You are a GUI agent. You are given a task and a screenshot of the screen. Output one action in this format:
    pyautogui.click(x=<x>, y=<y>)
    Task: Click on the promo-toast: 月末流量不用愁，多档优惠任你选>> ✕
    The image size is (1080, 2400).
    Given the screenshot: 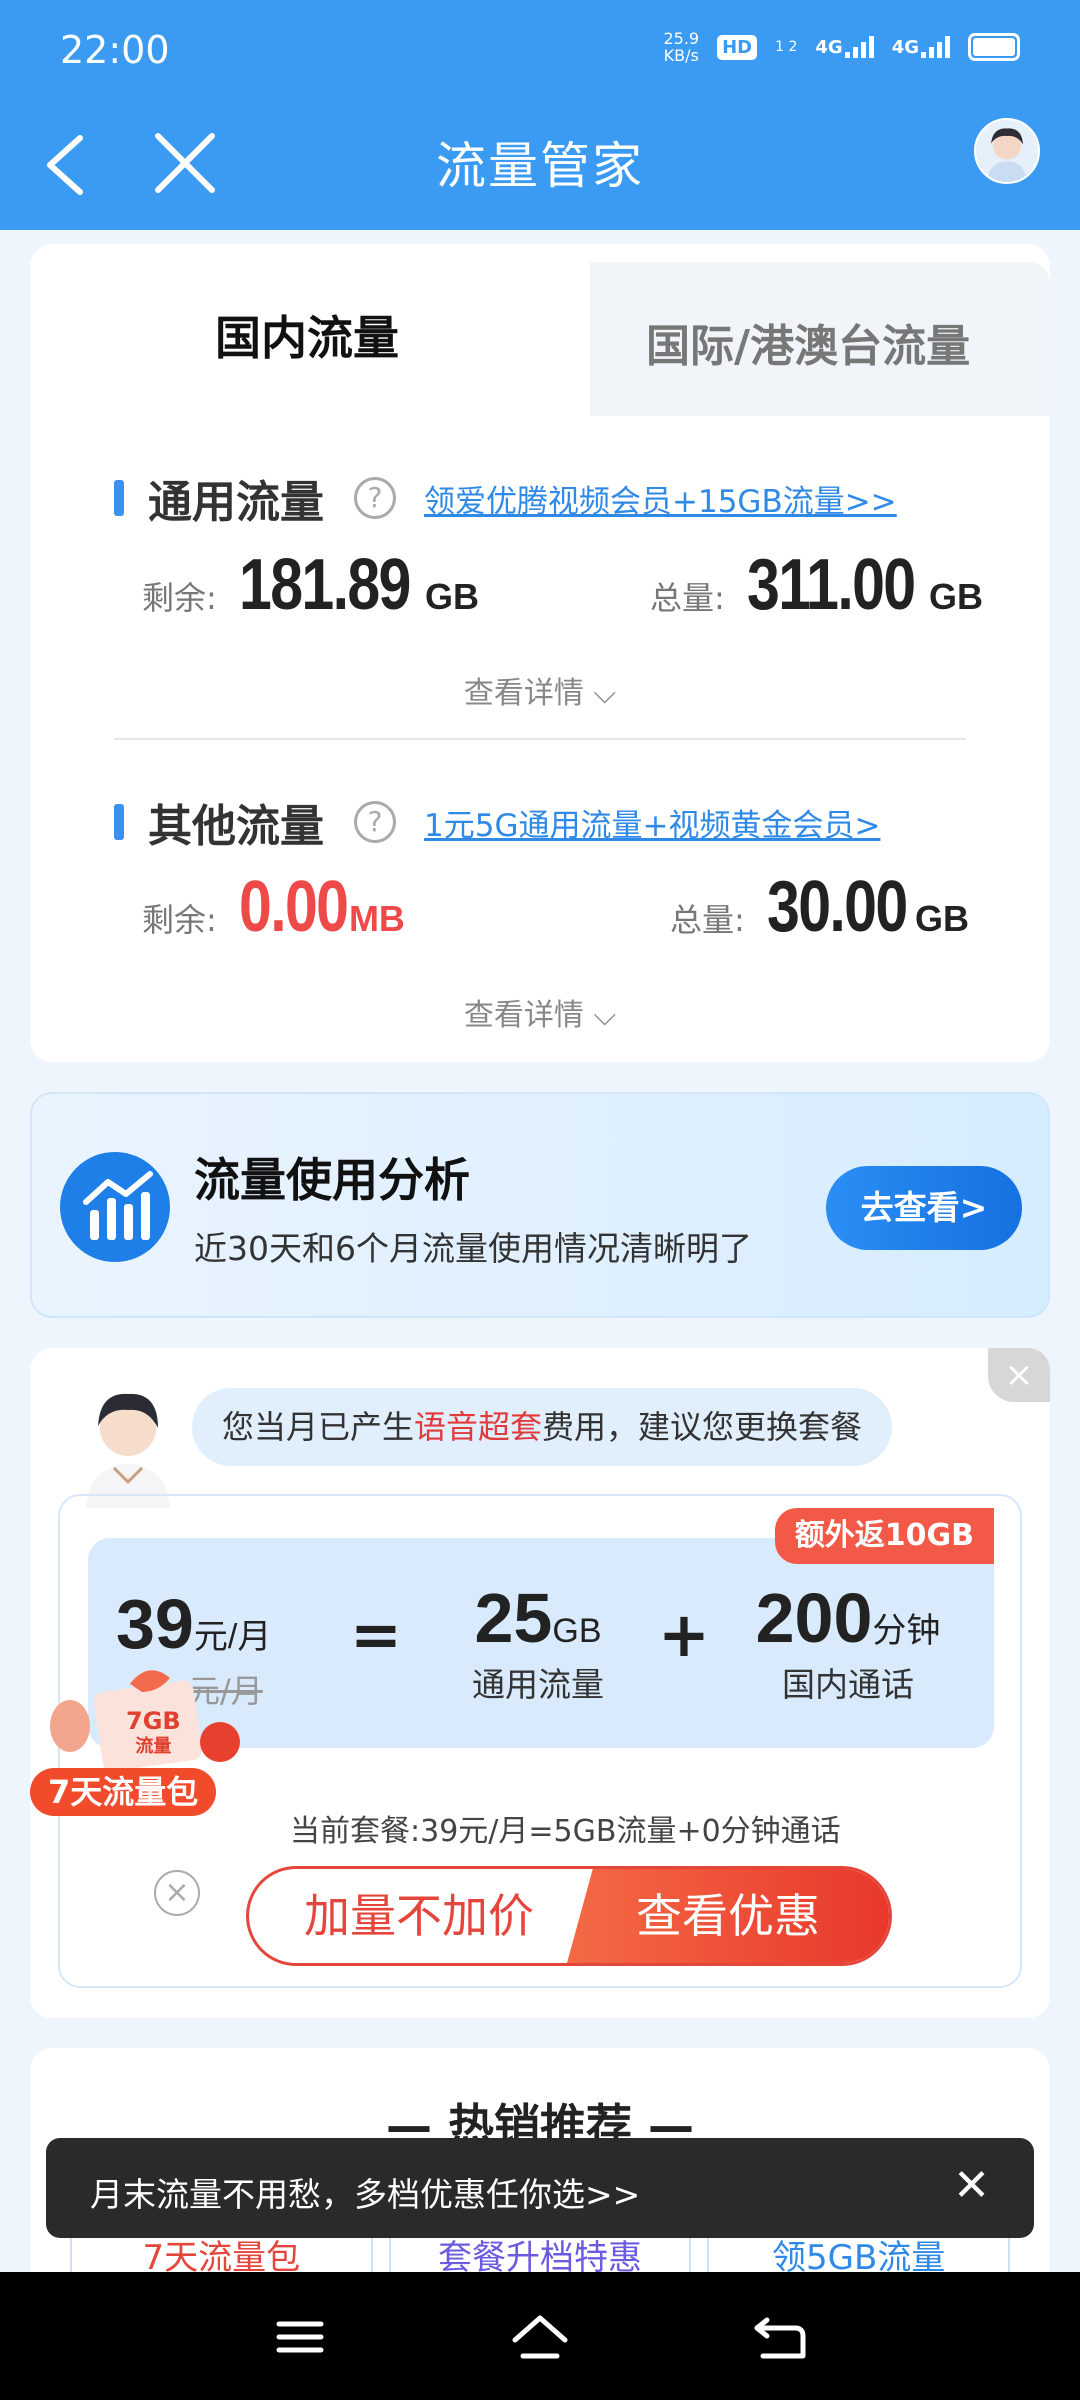 What is the action you would take?
    pyautogui.click(x=540, y=2188)
    